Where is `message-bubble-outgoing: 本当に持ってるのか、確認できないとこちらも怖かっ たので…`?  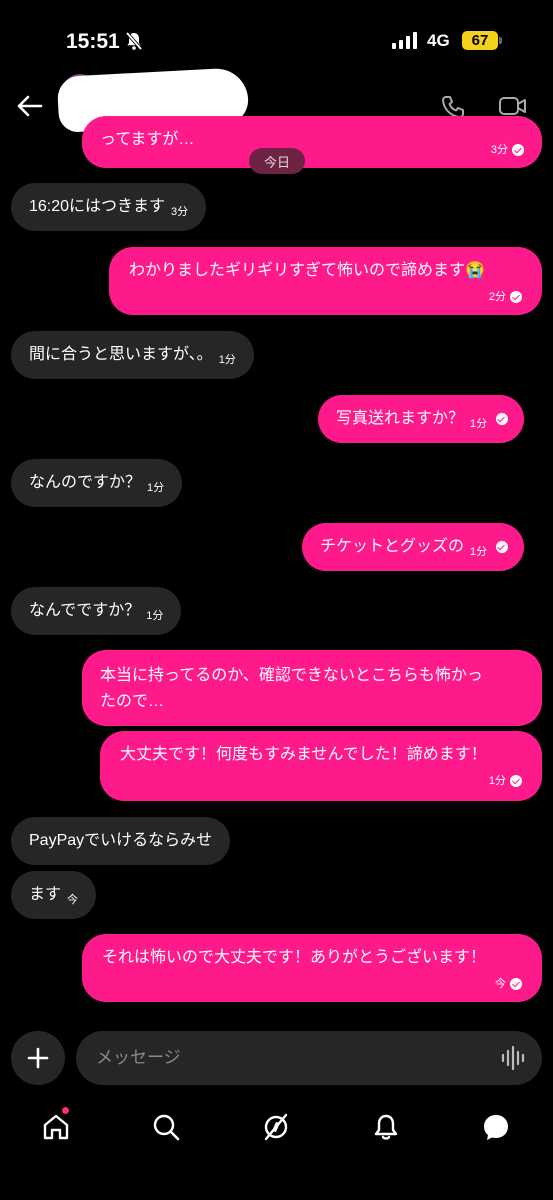
message-bubble-outgoing: 本当に持ってるのか、確認できないとこちらも怖かっ たので… is located at coordinates (312, 688).